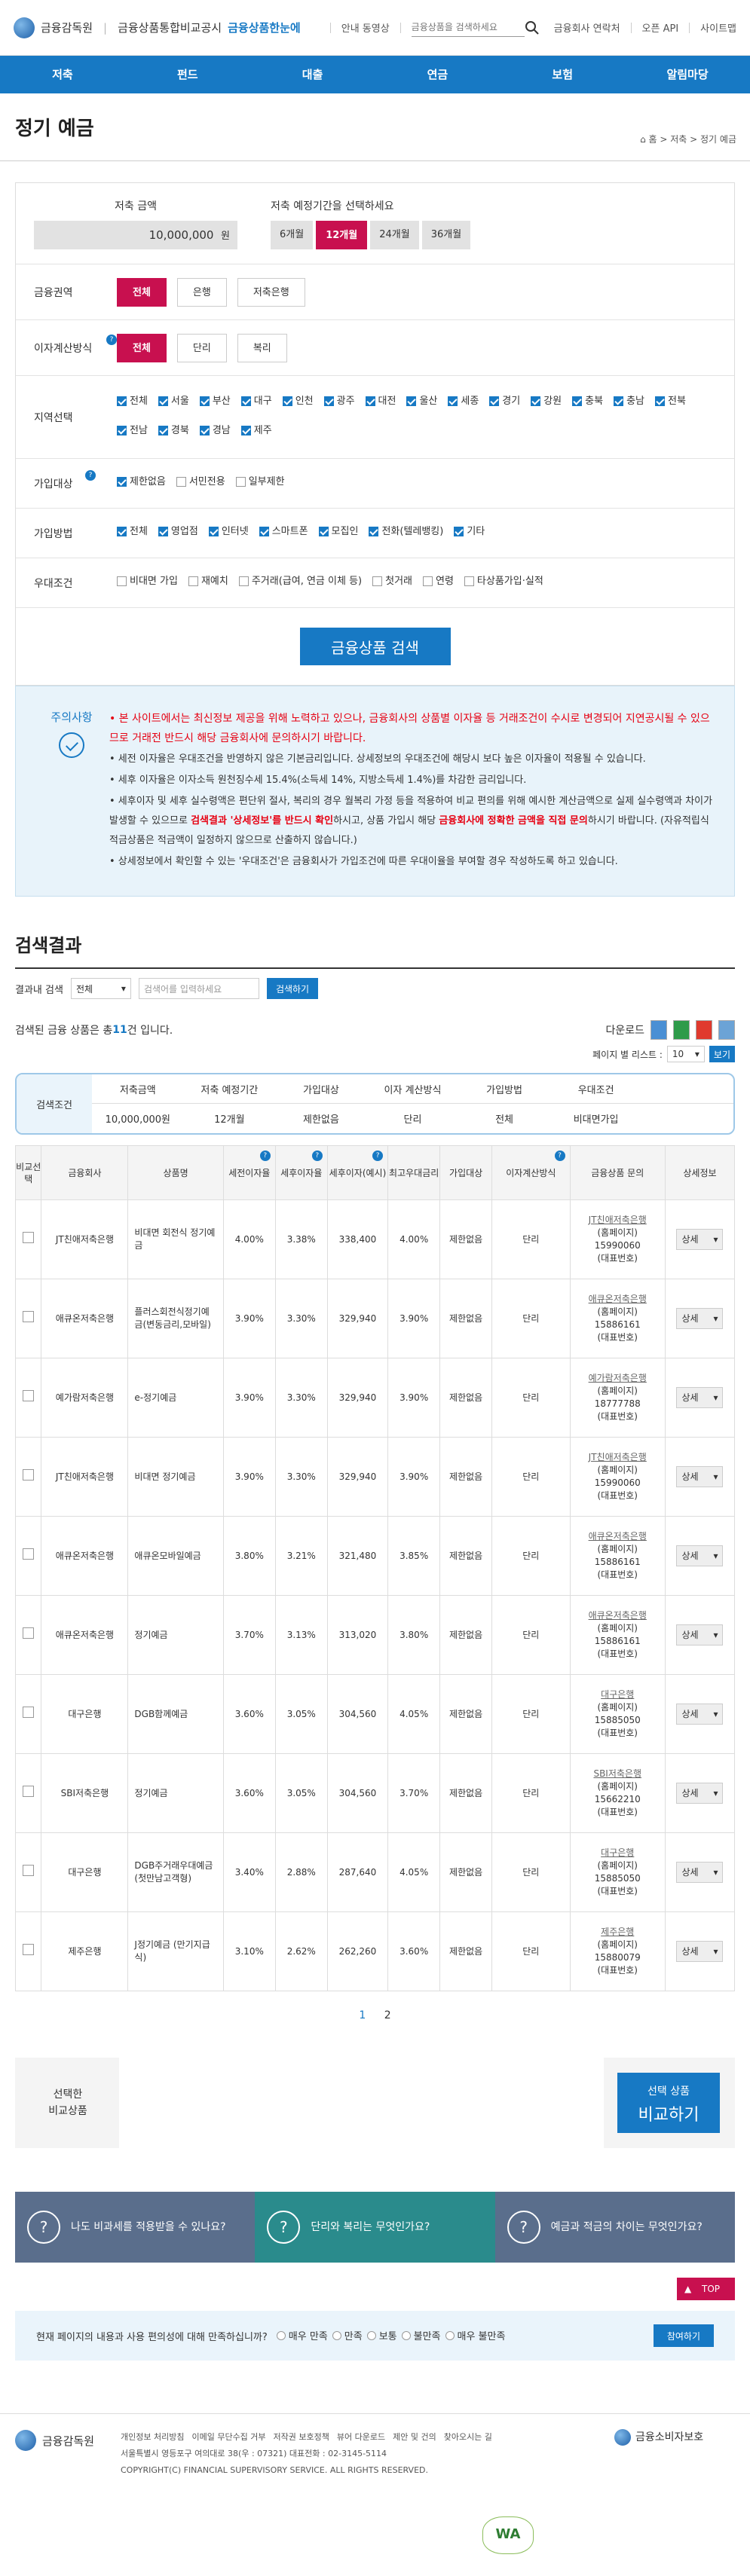  What do you see at coordinates (63, 74) in the screenshot?
I see `nav-savings: 저축` at bounding box center [63, 74].